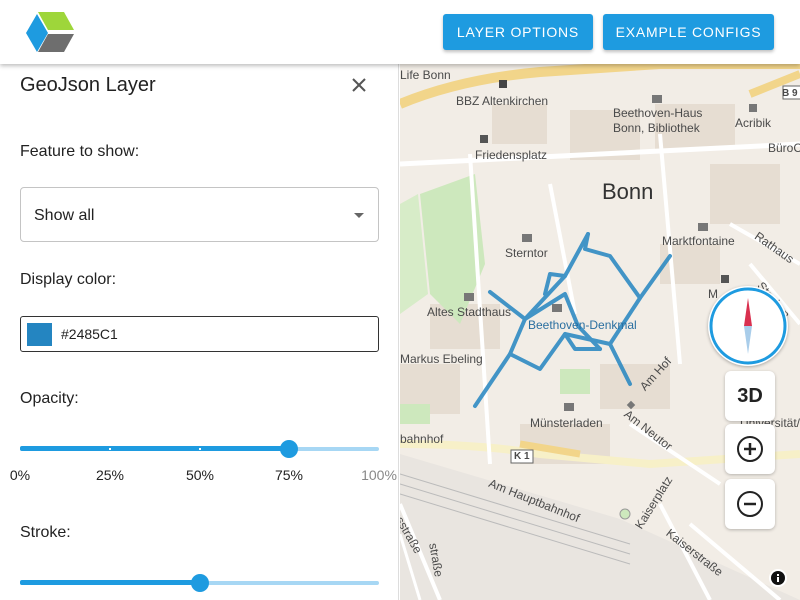  I want to click on display-color-label: Display color:, so click(68, 279).